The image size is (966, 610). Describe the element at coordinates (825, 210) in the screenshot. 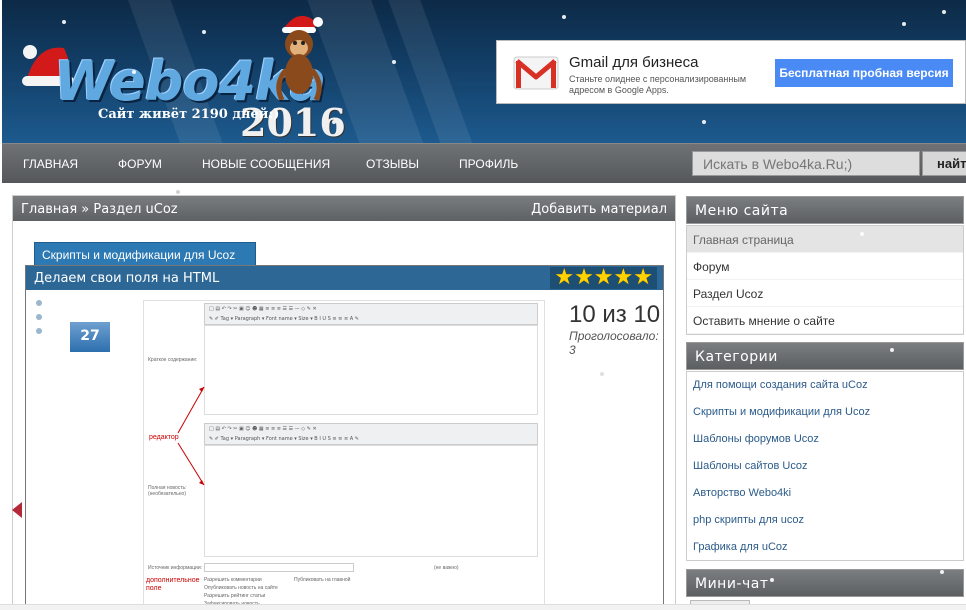

I see `site-menu-header: Меню сайта` at that location.